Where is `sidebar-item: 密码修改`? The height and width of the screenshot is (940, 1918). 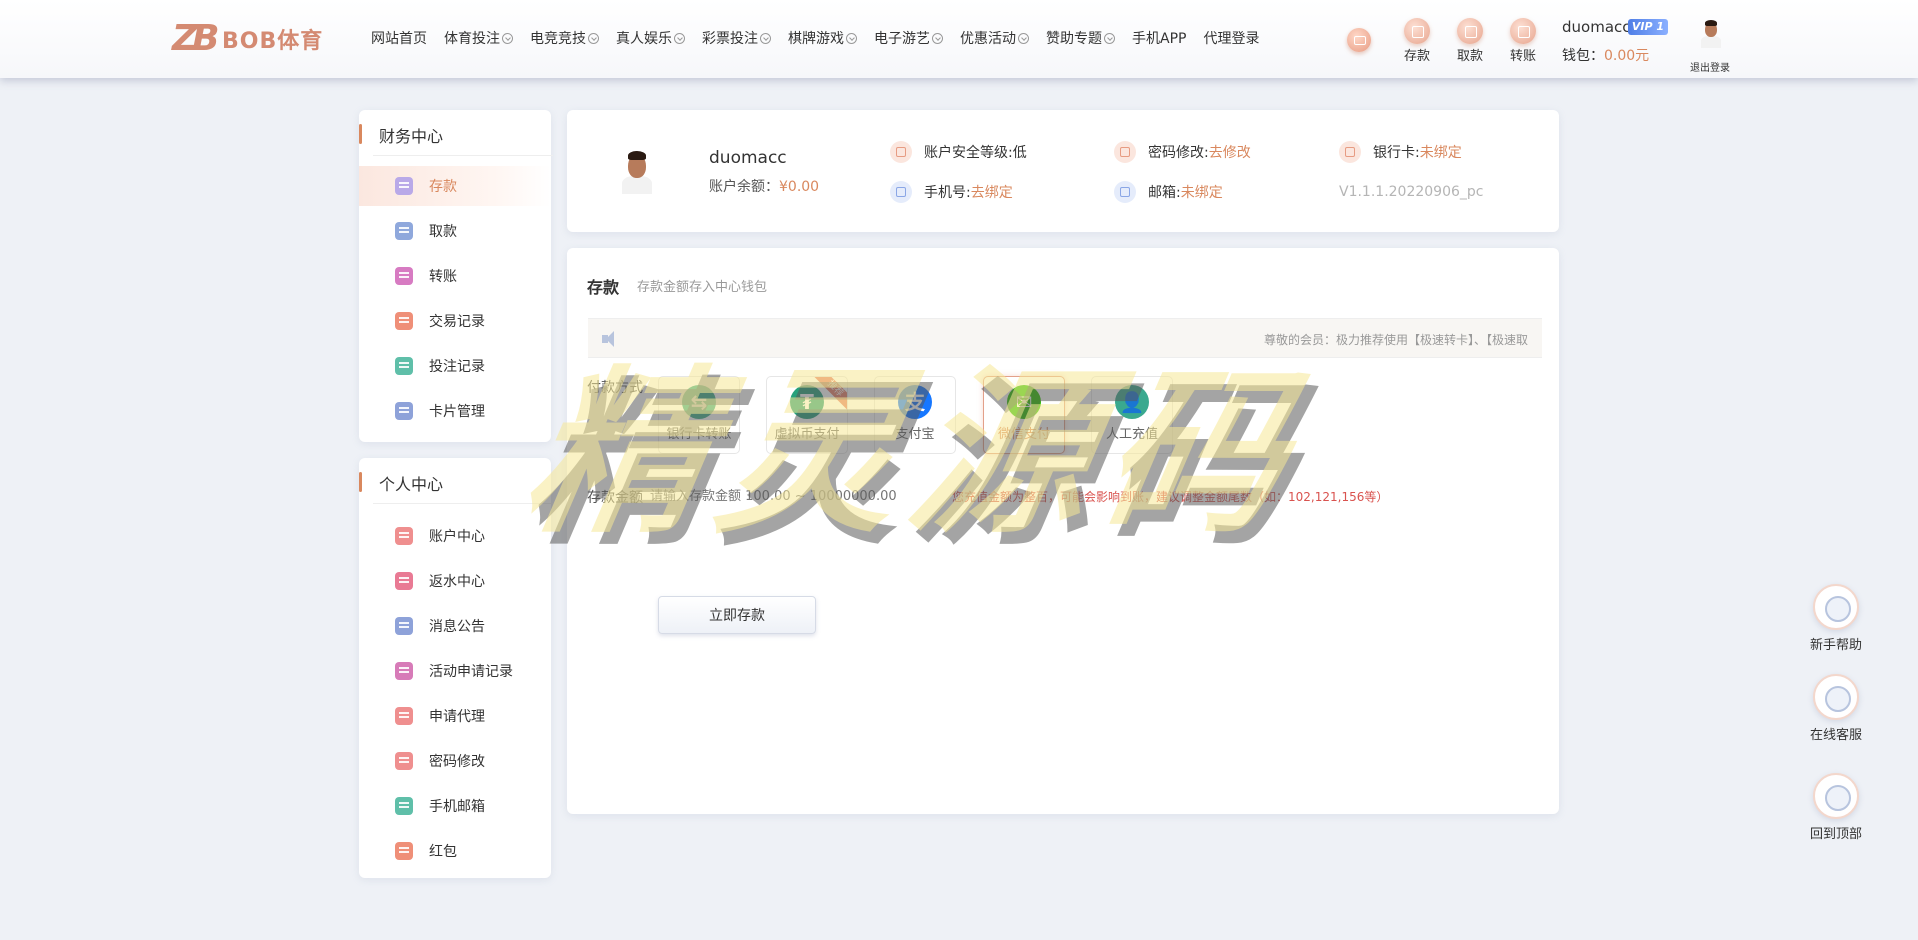
sidebar-item: 密码修改 is located at coordinates (455, 761).